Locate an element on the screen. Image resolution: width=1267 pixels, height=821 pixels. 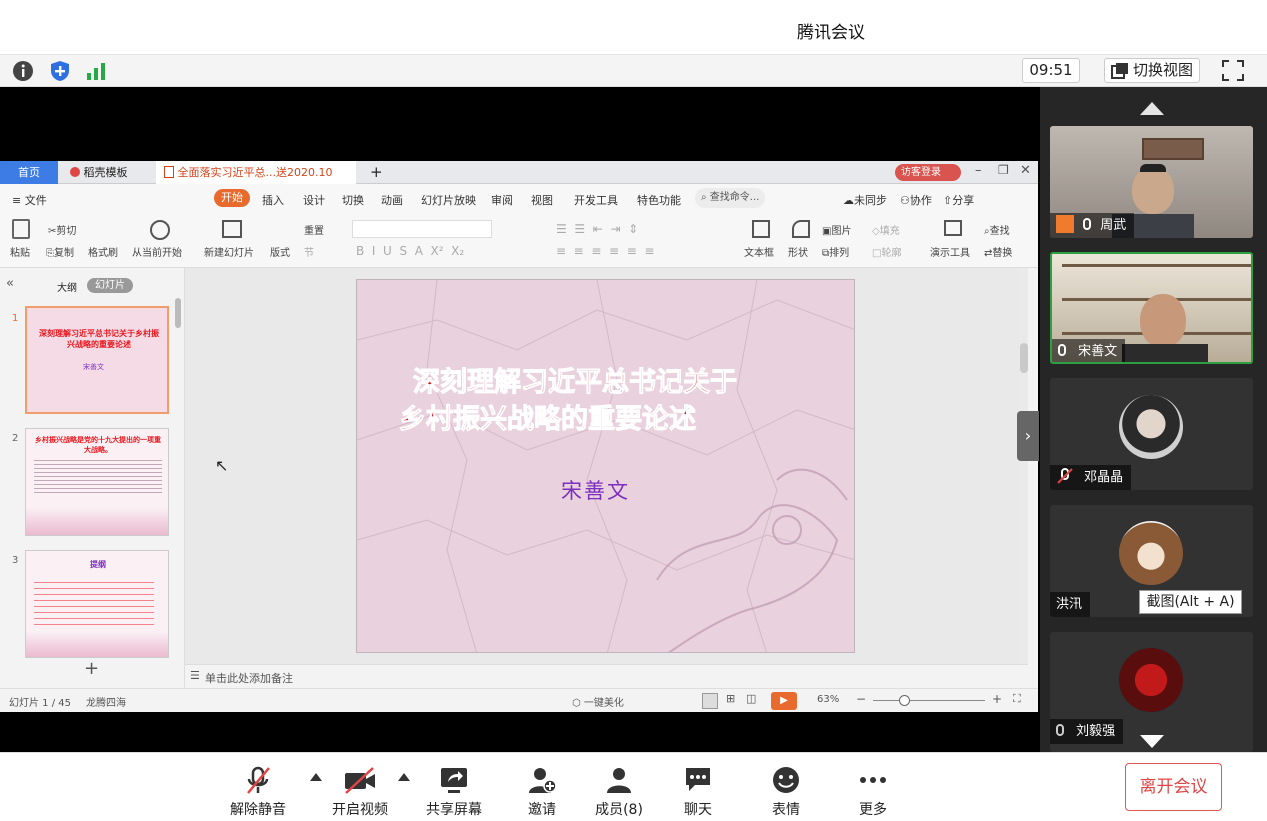
scroll-up-icon is located at coordinates (1152, 108).